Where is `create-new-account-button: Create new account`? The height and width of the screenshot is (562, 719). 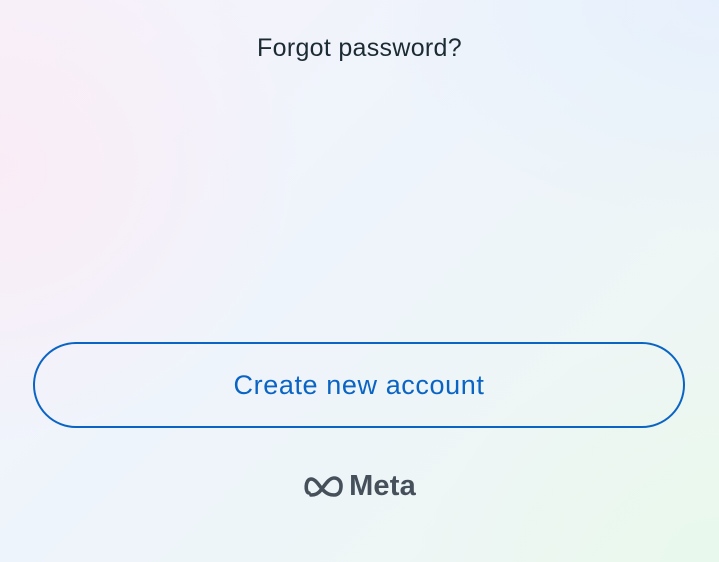 create-new-account-button: Create new account is located at coordinates (359, 385).